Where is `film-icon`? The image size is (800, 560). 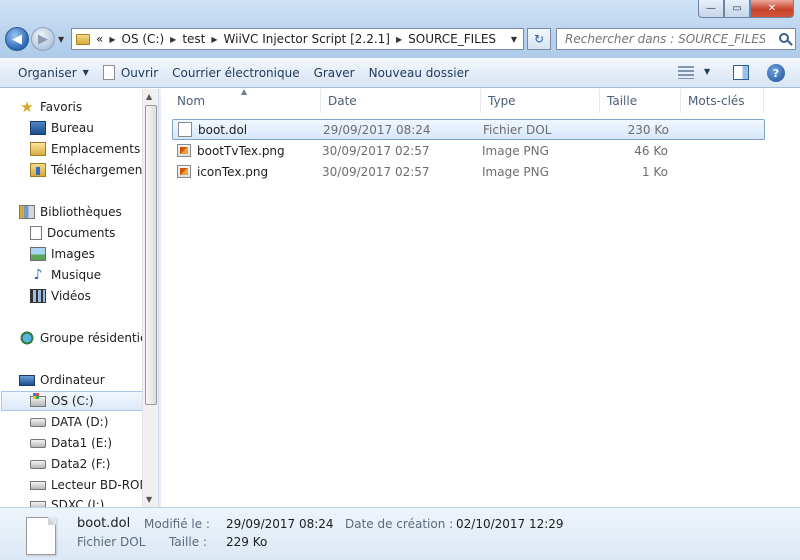
film-icon is located at coordinates (38, 296).